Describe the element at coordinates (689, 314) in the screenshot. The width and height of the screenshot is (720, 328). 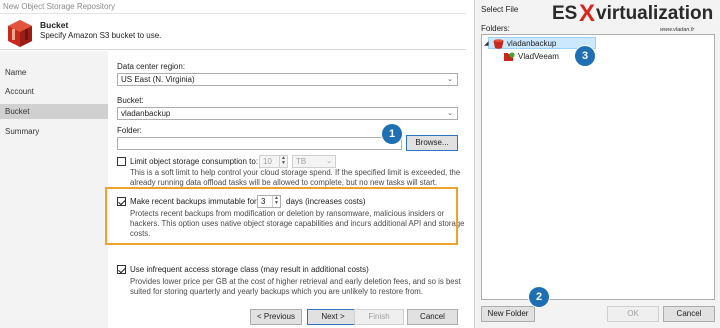
I see `dialog-cancel-button: Cancel` at that location.